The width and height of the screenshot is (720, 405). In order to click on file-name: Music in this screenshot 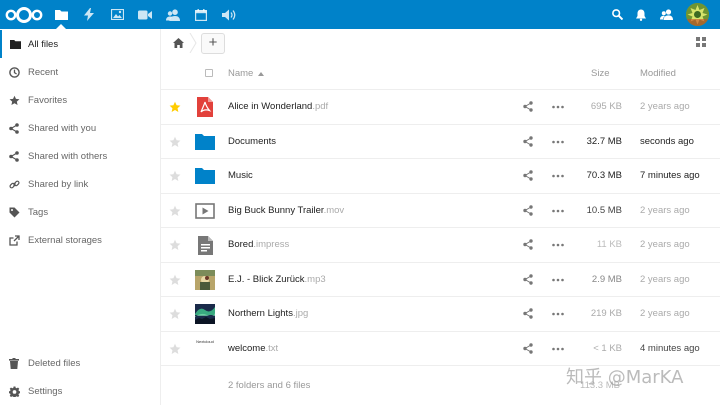, I will do `click(240, 176)`.